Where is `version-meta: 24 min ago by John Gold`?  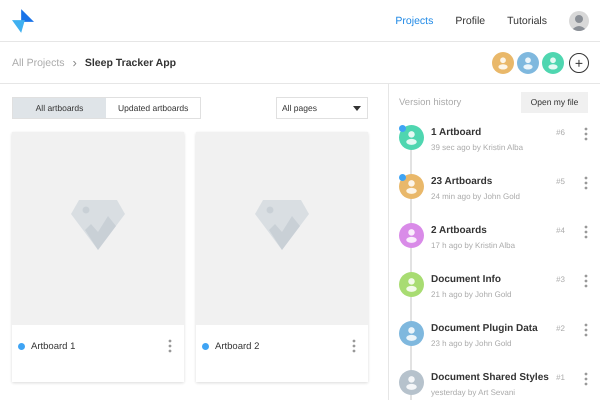
version-meta: 24 min ago by John Gold is located at coordinates (475, 196).